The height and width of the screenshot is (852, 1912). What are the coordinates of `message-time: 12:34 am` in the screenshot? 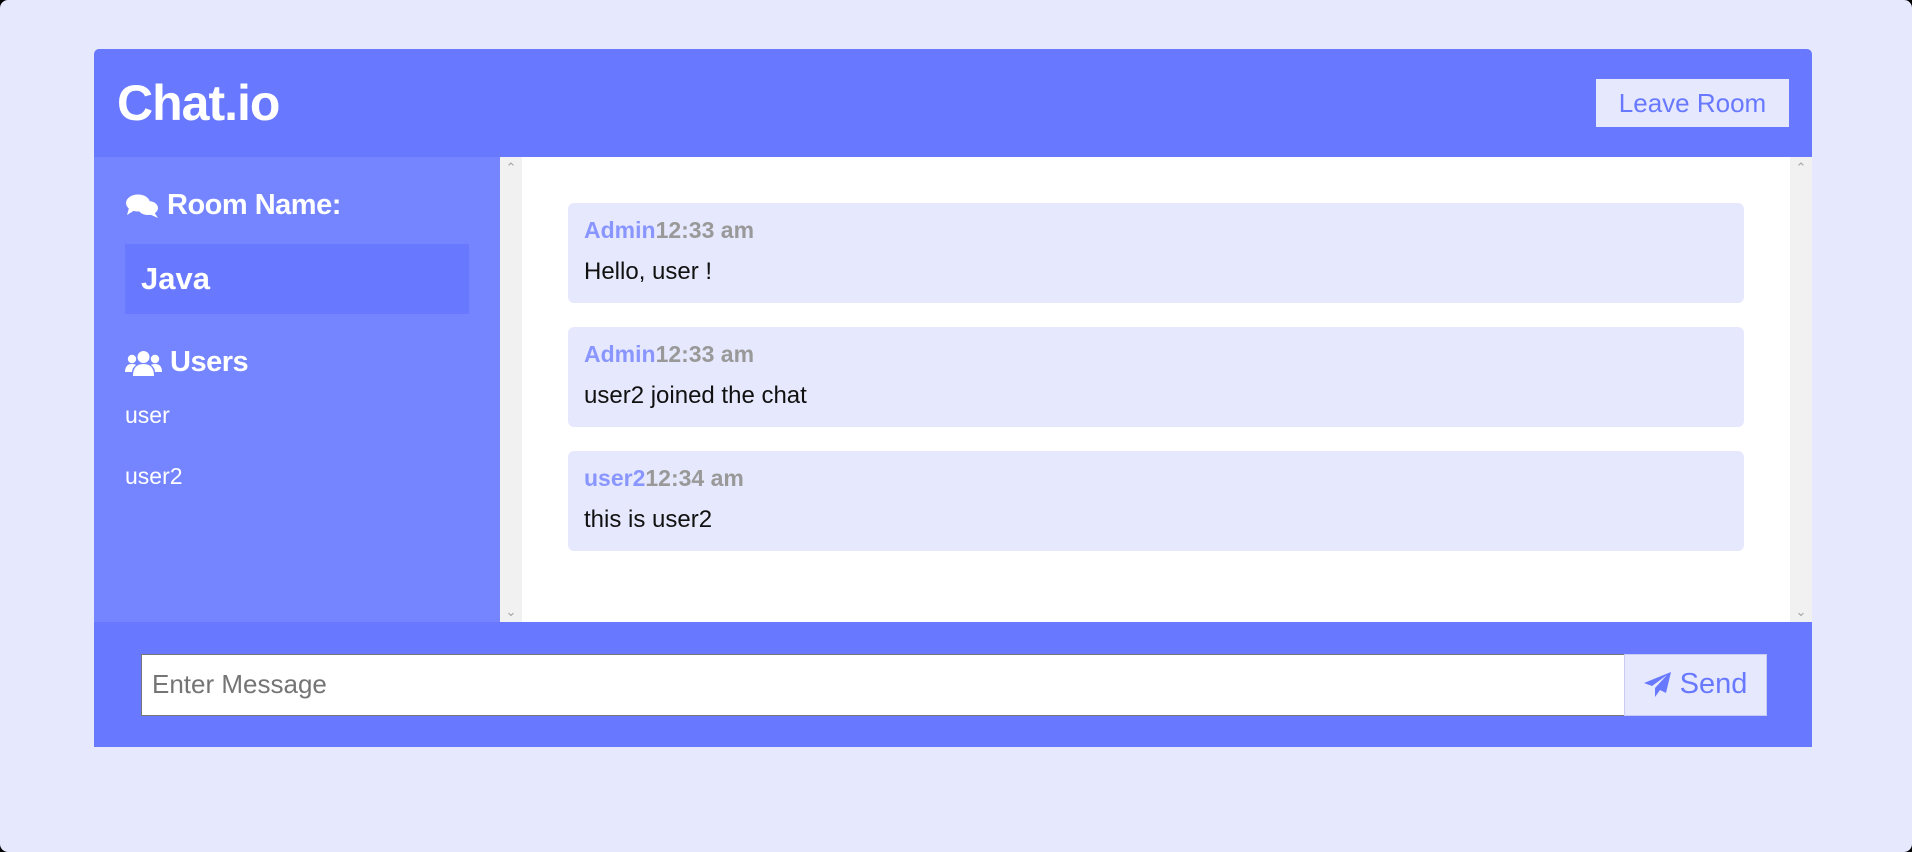 It's located at (694, 478).